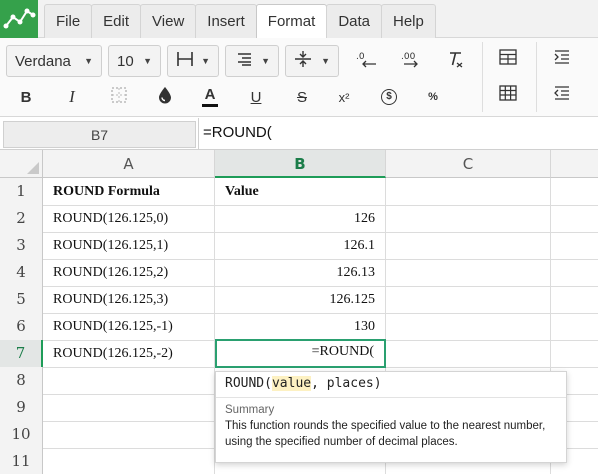 This screenshot has width=598, height=474. I want to click on strikethrough-button: S, so click(302, 97).